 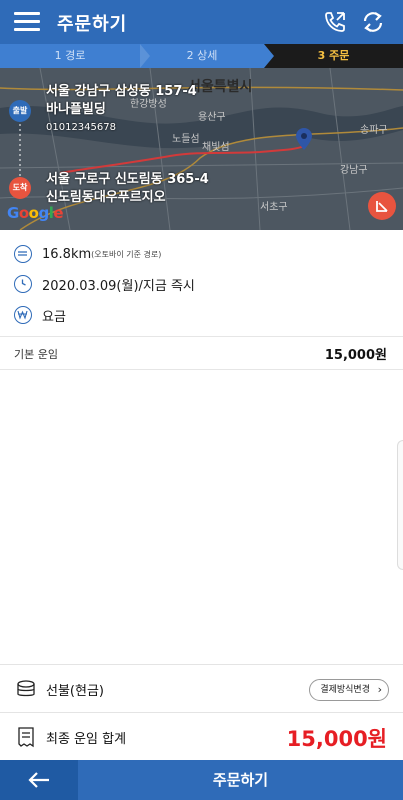 What do you see at coordinates (26, 737) in the screenshot?
I see `receipt-icon` at bounding box center [26, 737].